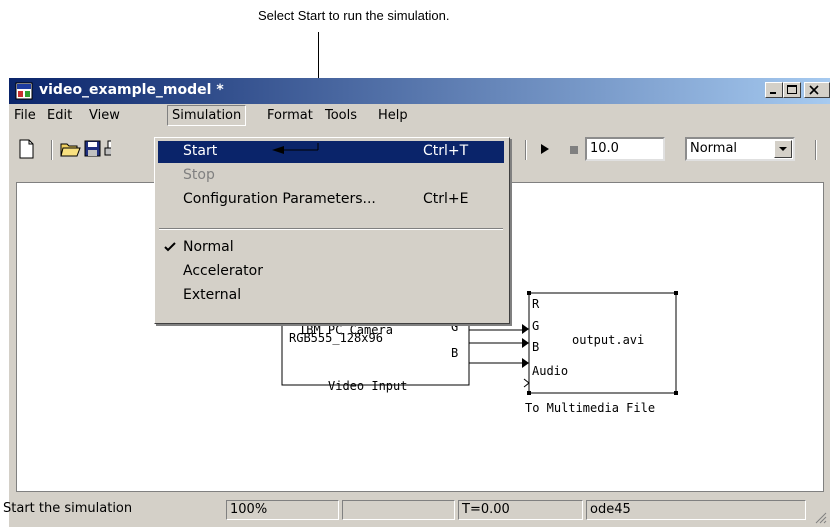 The height and width of the screenshot is (527, 830). I want to click on menu-format: Format, so click(290, 115).